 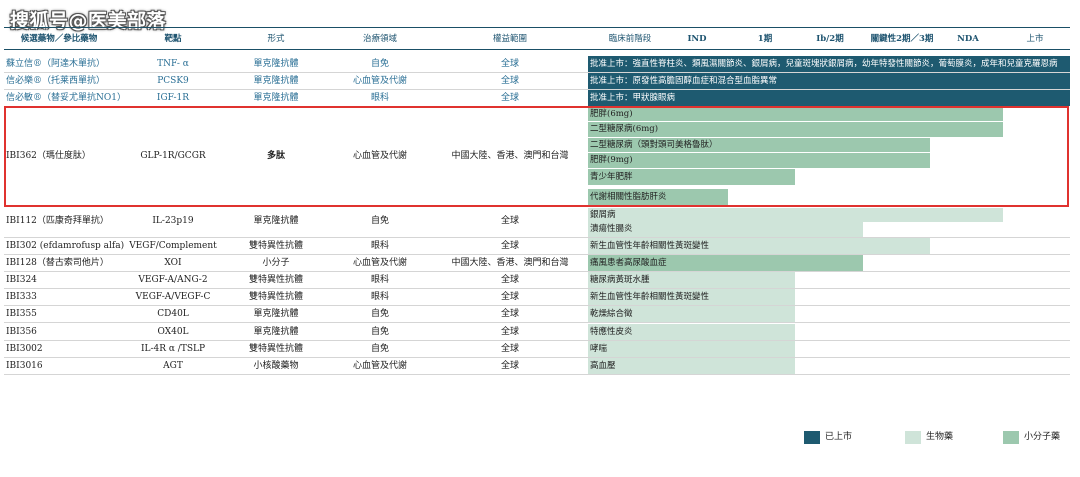 What do you see at coordinates (56, 64) in the screenshot?
I see `drug-name: 蘇立信®（阿達木單抗）` at bounding box center [56, 64].